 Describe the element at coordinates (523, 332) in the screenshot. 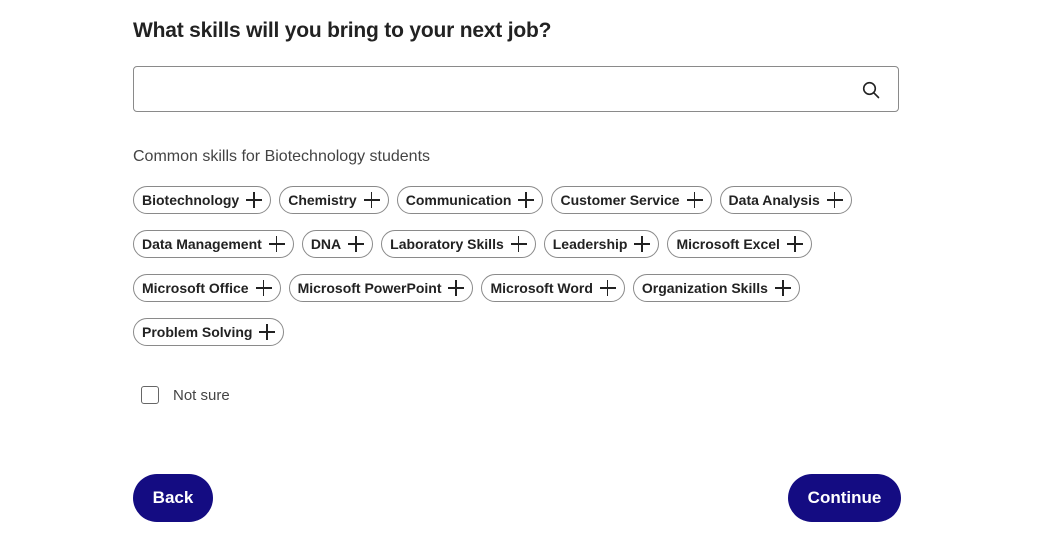

I see `chip-row: Problem Solving` at that location.